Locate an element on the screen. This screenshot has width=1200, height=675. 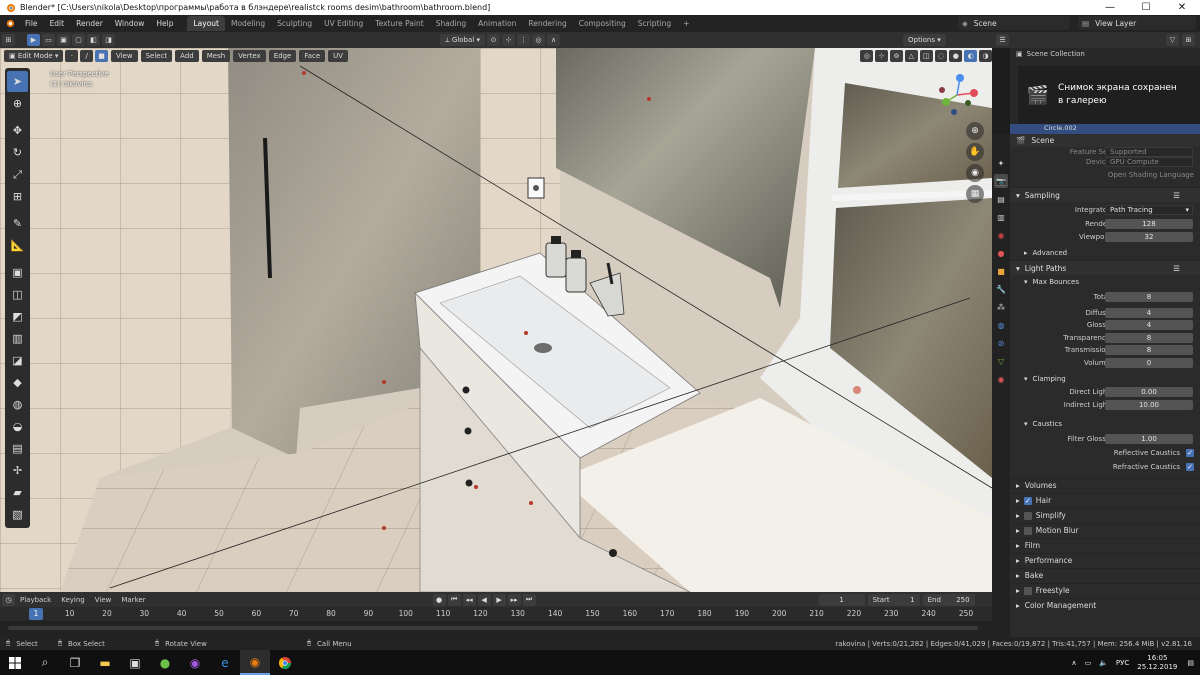
motion-blur-section: ▸ Motion Blur is located at coordinates (1105, 530).